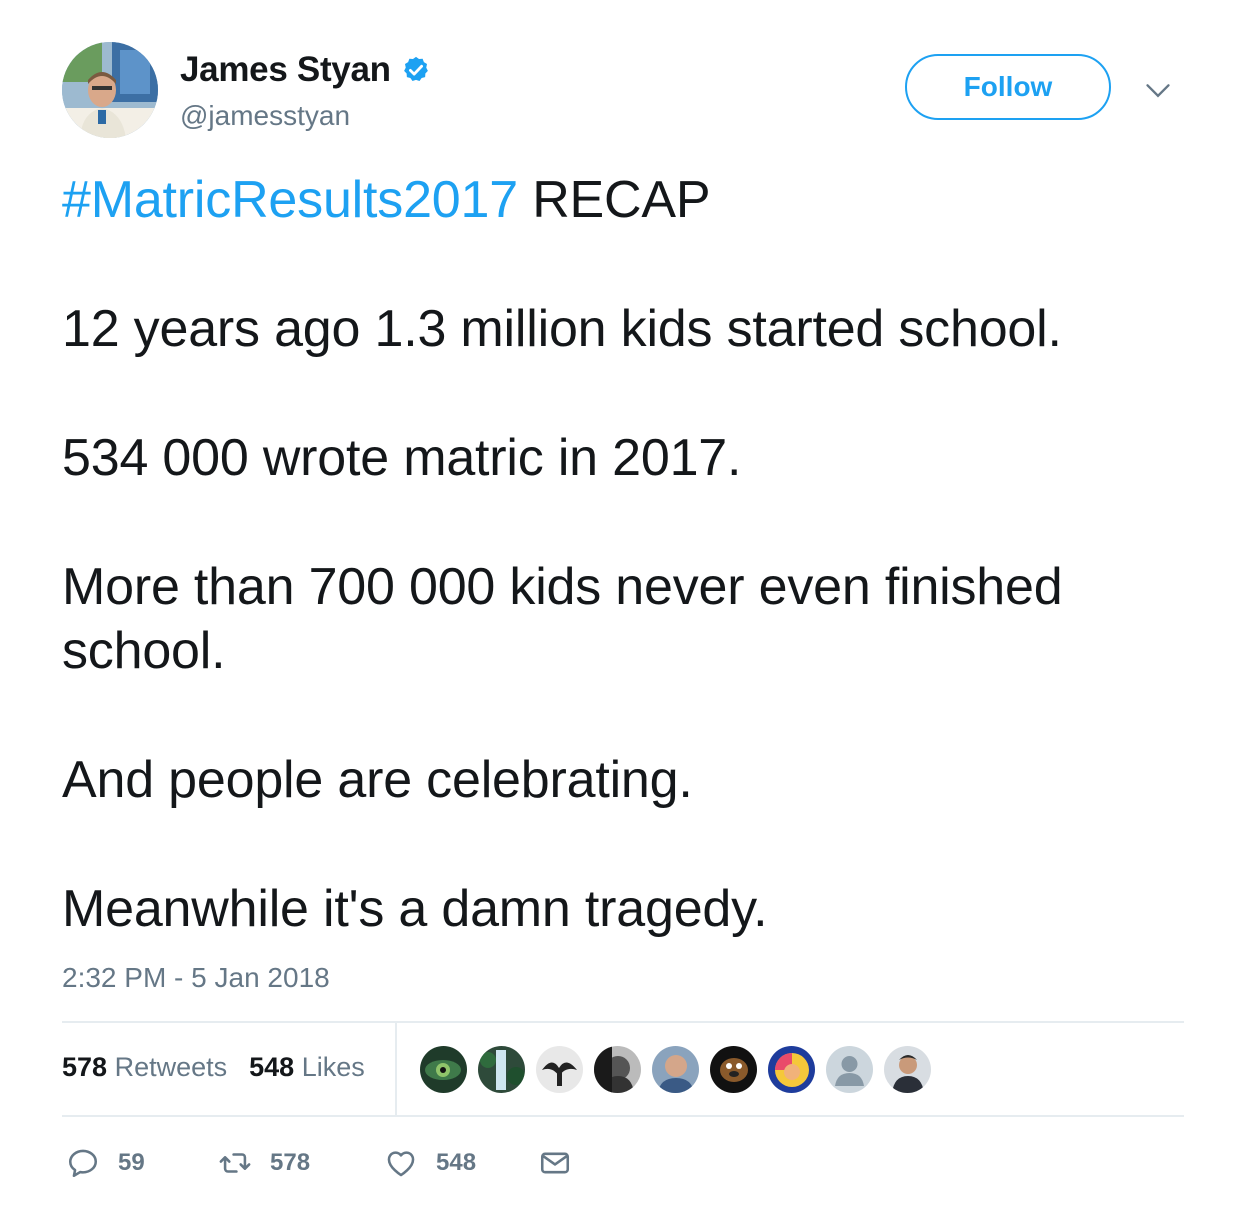 This screenshot has width=1248, height=1228. Describe the element at coordinates (624, 92) in the screenshot. I see `tweet-header: James Styan @jamesstyan Follow` at that location.